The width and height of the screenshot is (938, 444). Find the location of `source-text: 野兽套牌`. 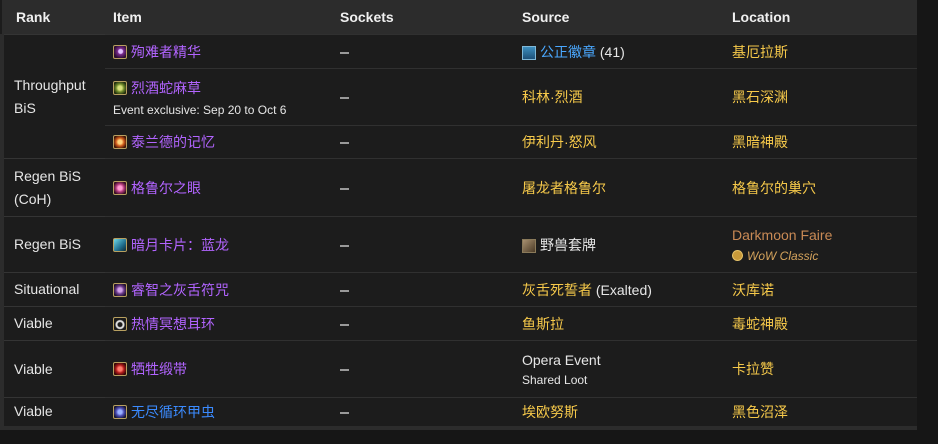

source-text: 野兽套牌 is located at coordinates (568, 244).